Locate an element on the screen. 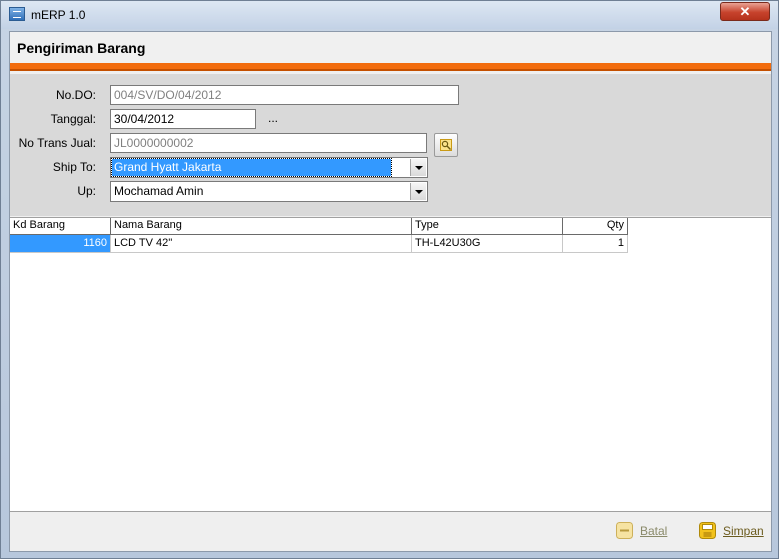 This screenshot has width=779, height=559. search-document-icon is located at coordinates (446, 145).